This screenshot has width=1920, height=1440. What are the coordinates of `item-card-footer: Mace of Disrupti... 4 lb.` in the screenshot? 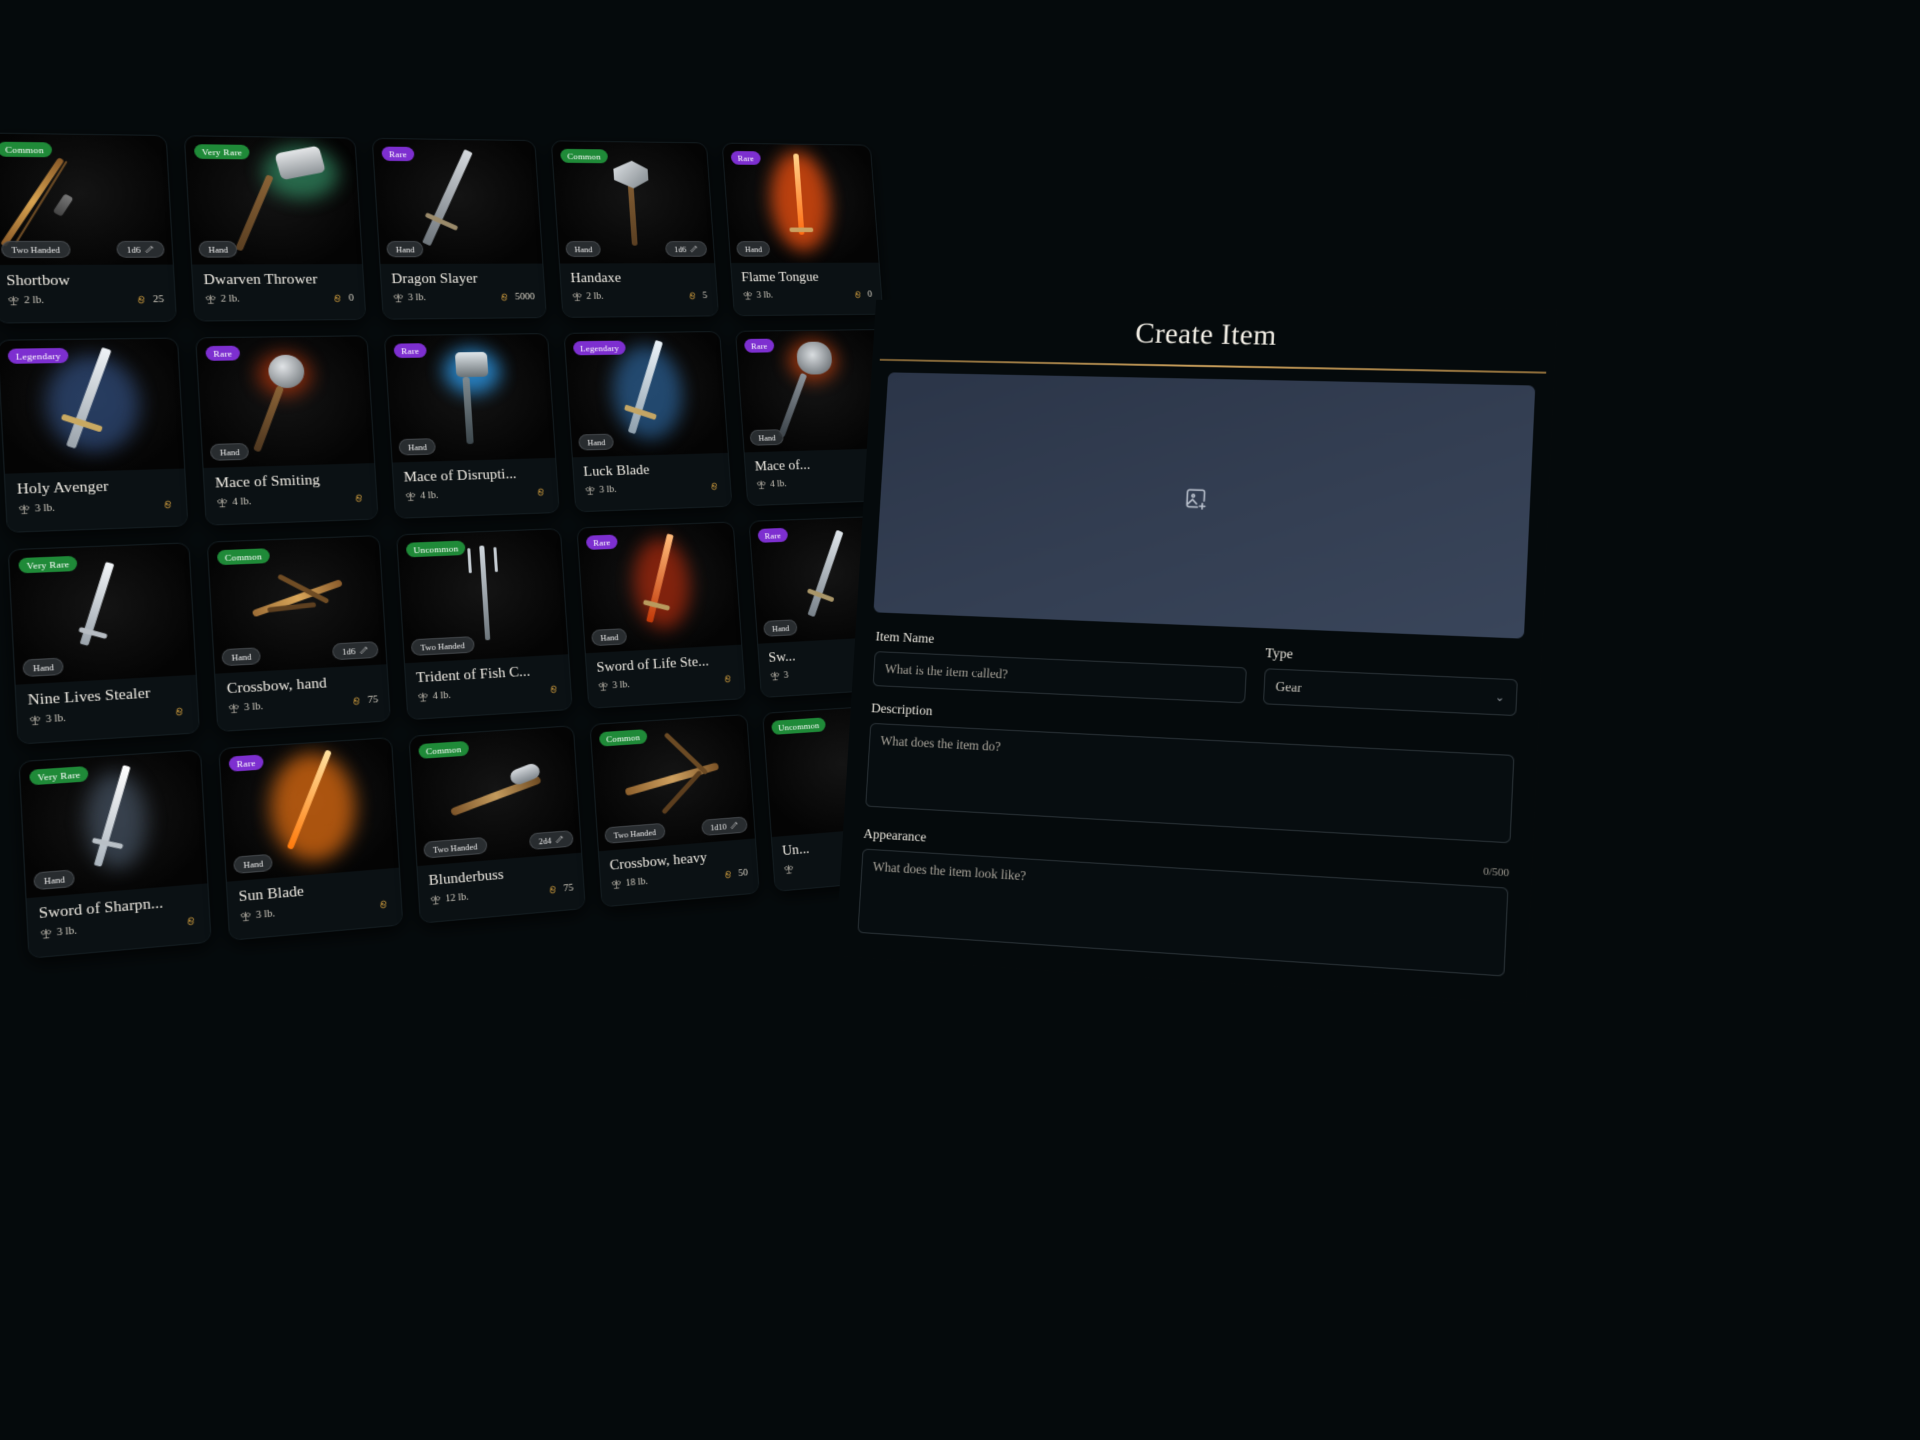 It's located at (475, 488).